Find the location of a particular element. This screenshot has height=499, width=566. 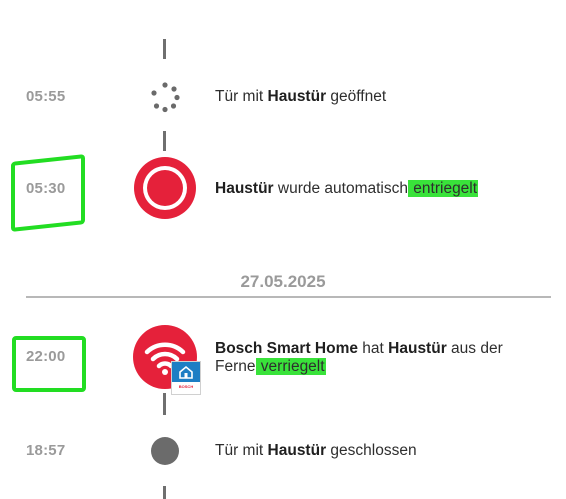

event-time: 18:57 is located at coordinates (46, 450).